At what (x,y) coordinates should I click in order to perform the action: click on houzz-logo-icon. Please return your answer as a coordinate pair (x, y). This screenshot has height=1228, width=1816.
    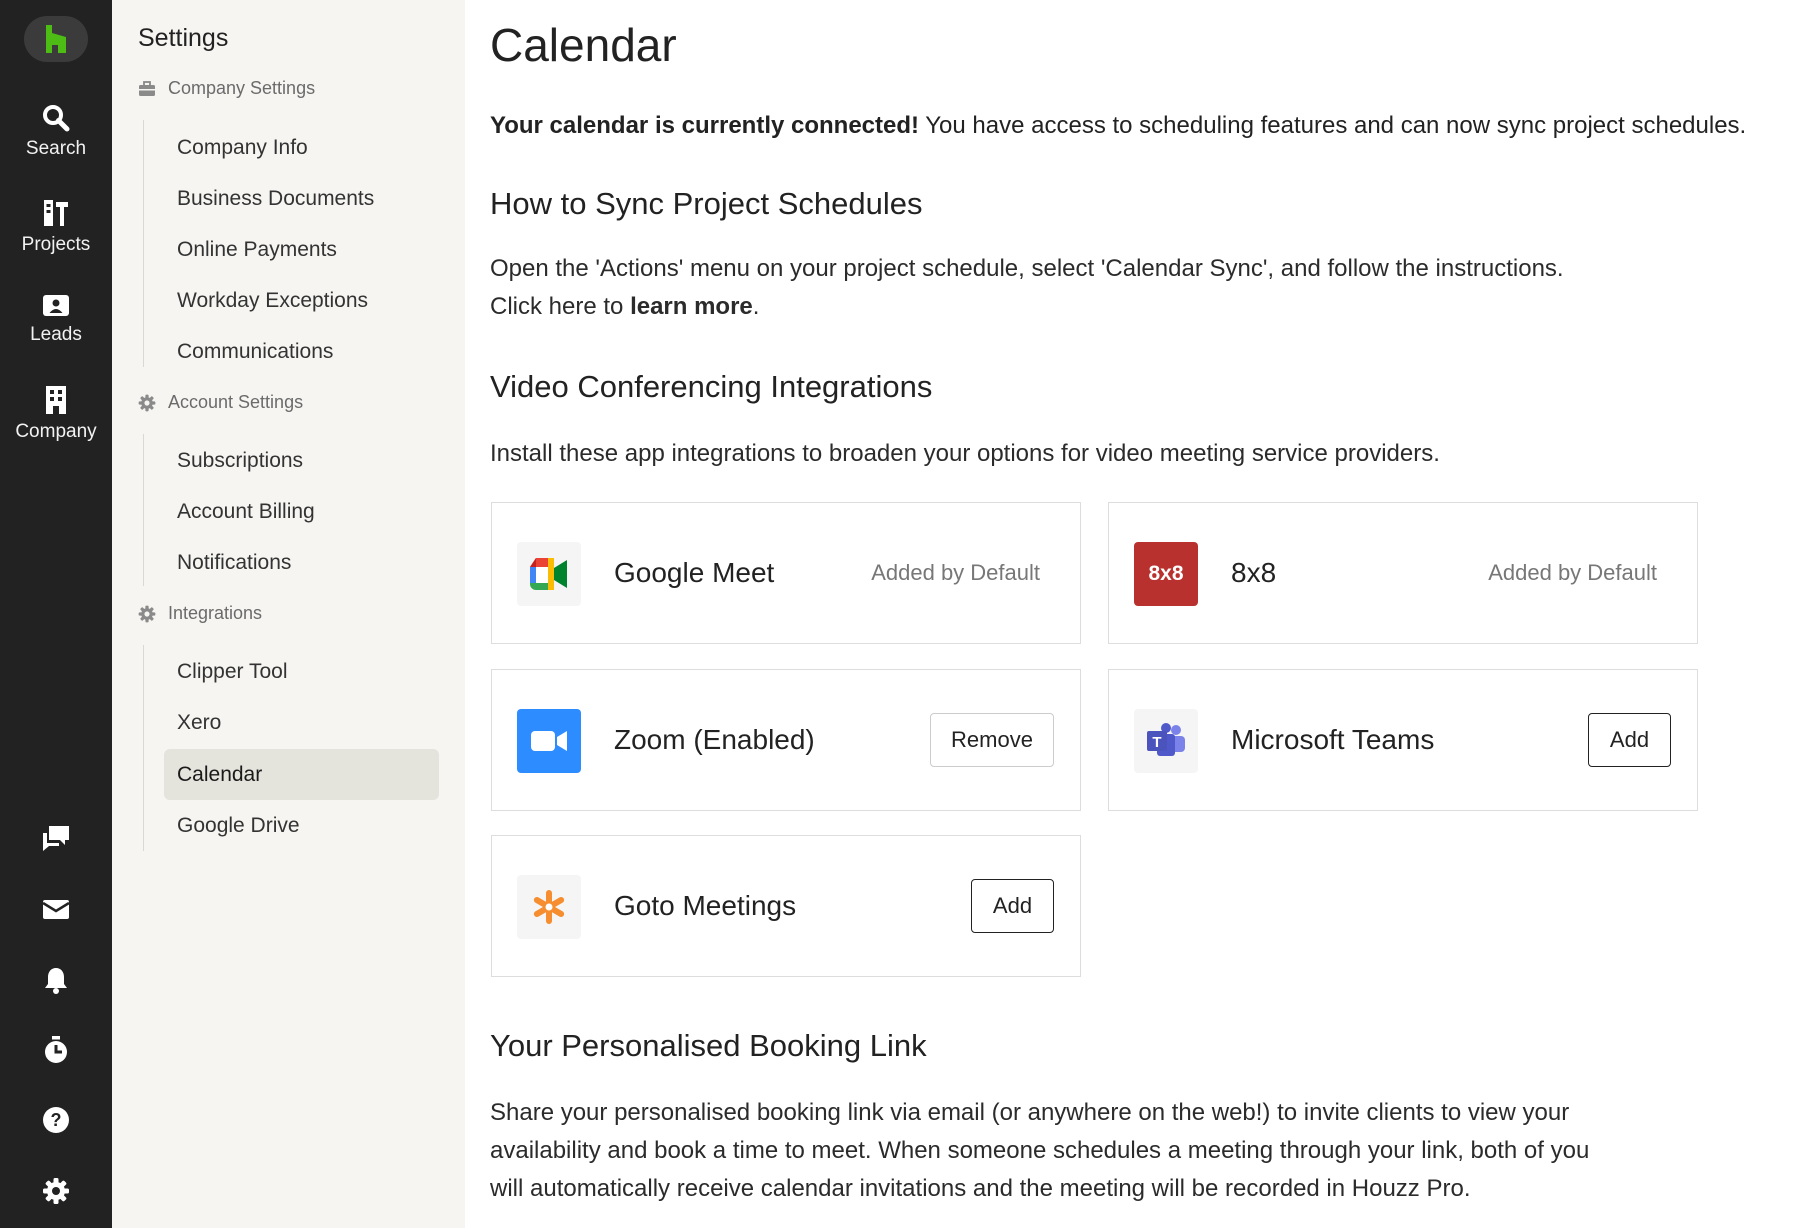
    Looking at the image, I should click on (56, 39).